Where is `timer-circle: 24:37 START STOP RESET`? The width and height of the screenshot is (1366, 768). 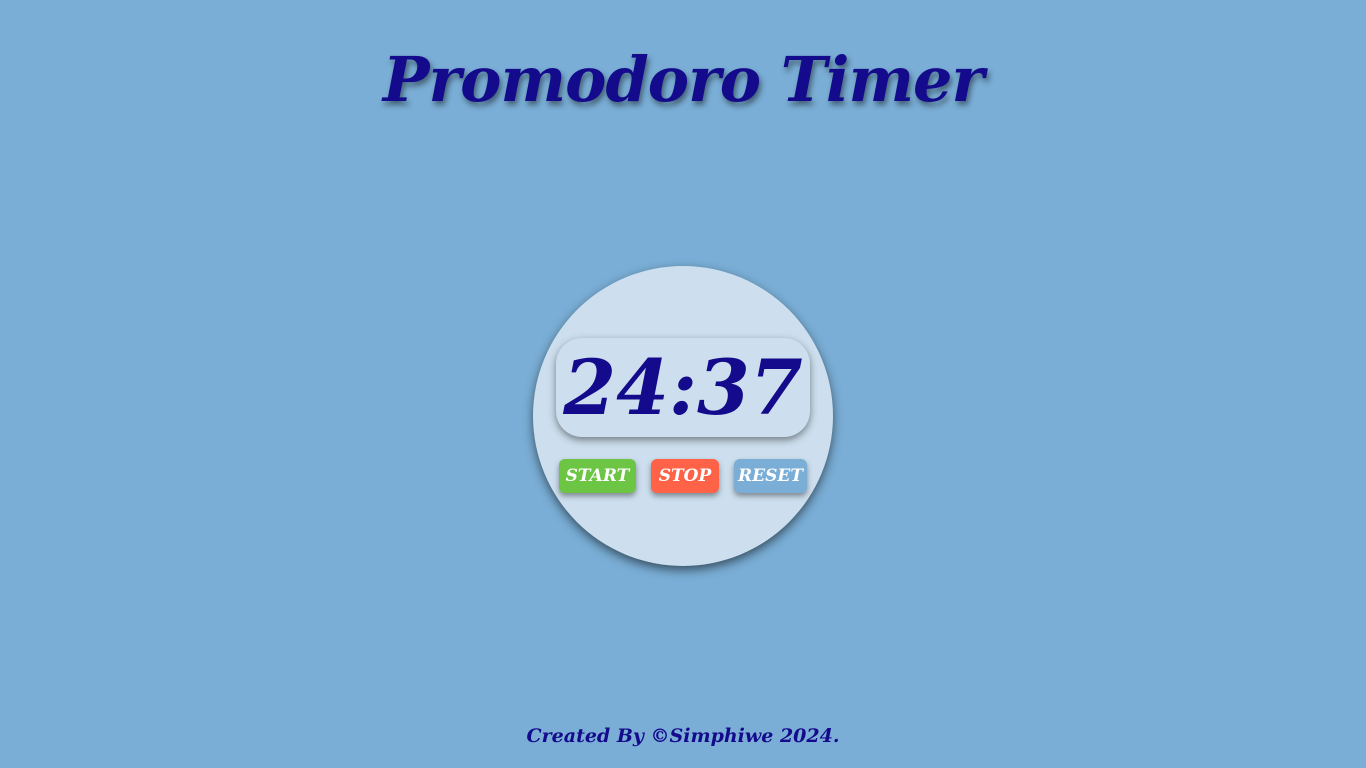
timer-circle: 24:37 START STOP RESET is located at coordinates (683, 416).